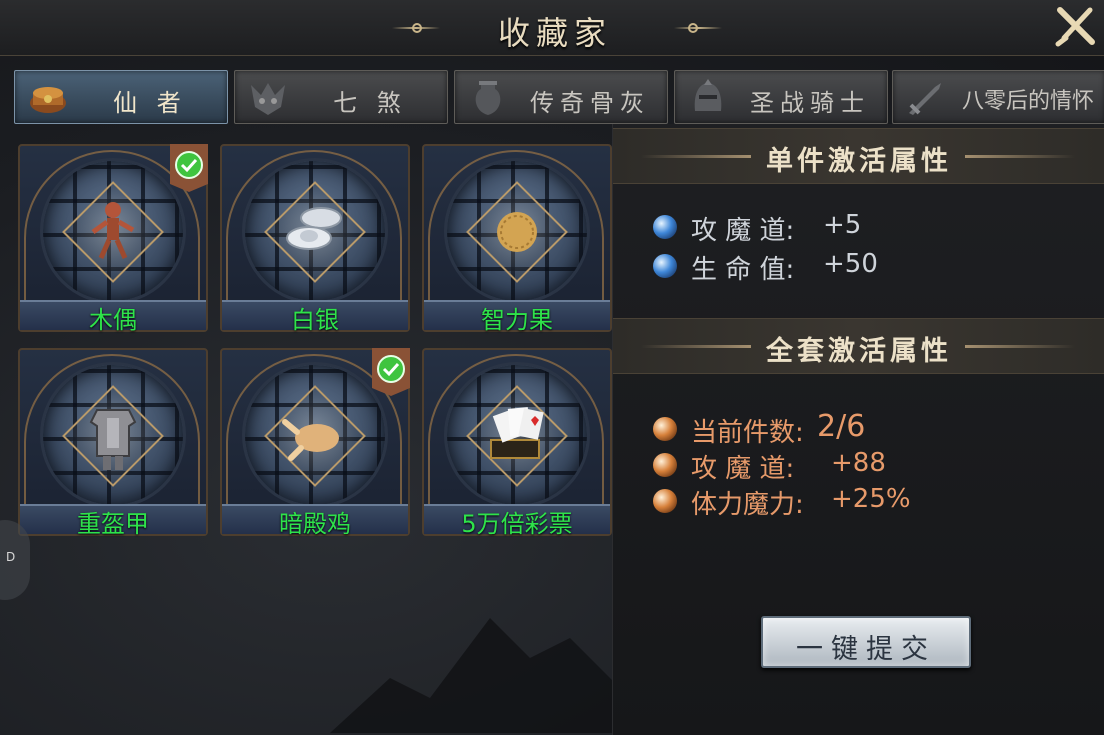  I want to click on item-card-silver: 白银, so click(315, 239).